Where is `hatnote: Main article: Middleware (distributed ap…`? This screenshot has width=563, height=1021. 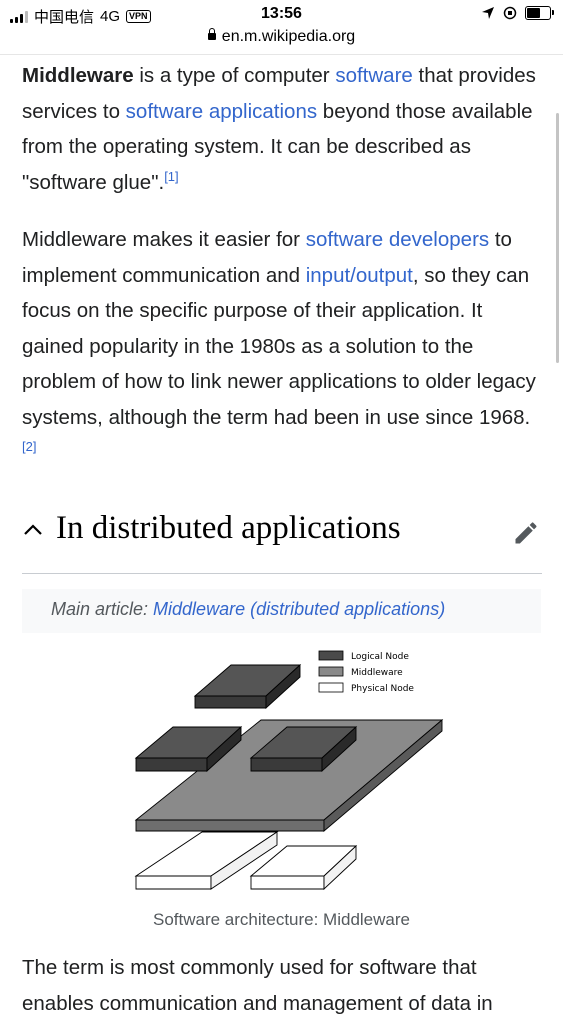
hatnote: Main article: Middleware (distributed ap… is located at coordinates (281, 611).